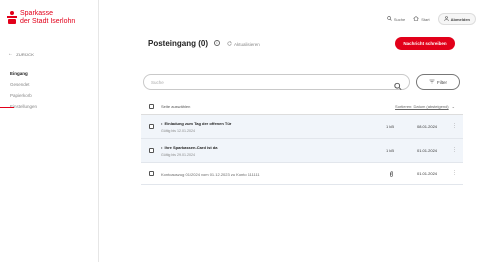  I want to click on message-date: 08.01.2024, so click(427, 126).